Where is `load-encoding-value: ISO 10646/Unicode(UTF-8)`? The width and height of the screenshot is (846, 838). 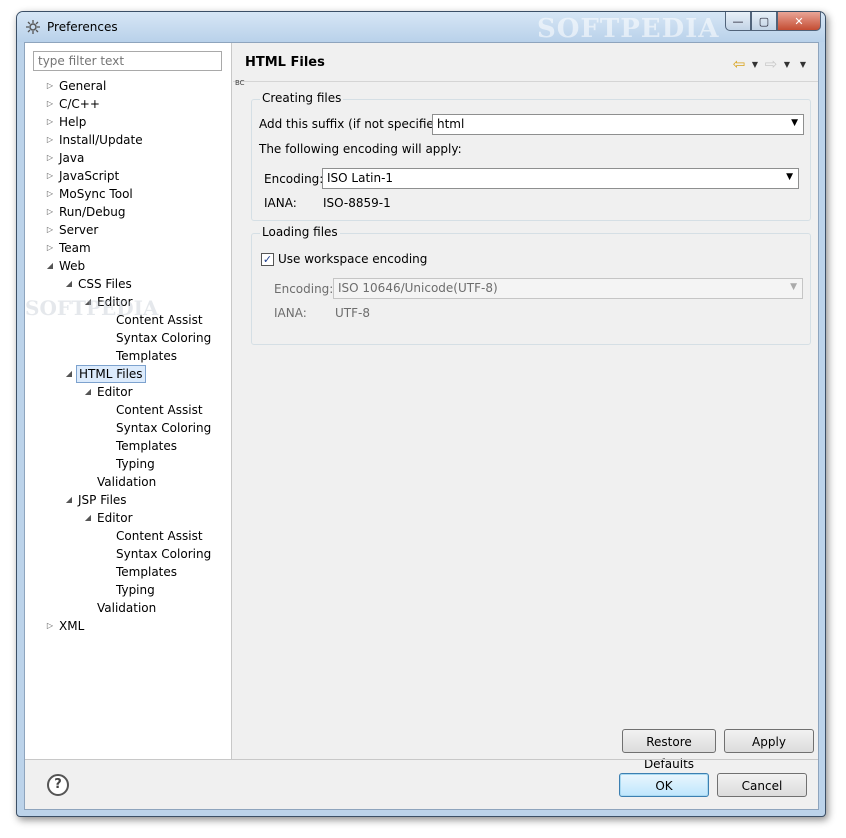 load-encoding-value: ISO 10646/Unicode(UTF-8) is located at coordinates (418, 288).